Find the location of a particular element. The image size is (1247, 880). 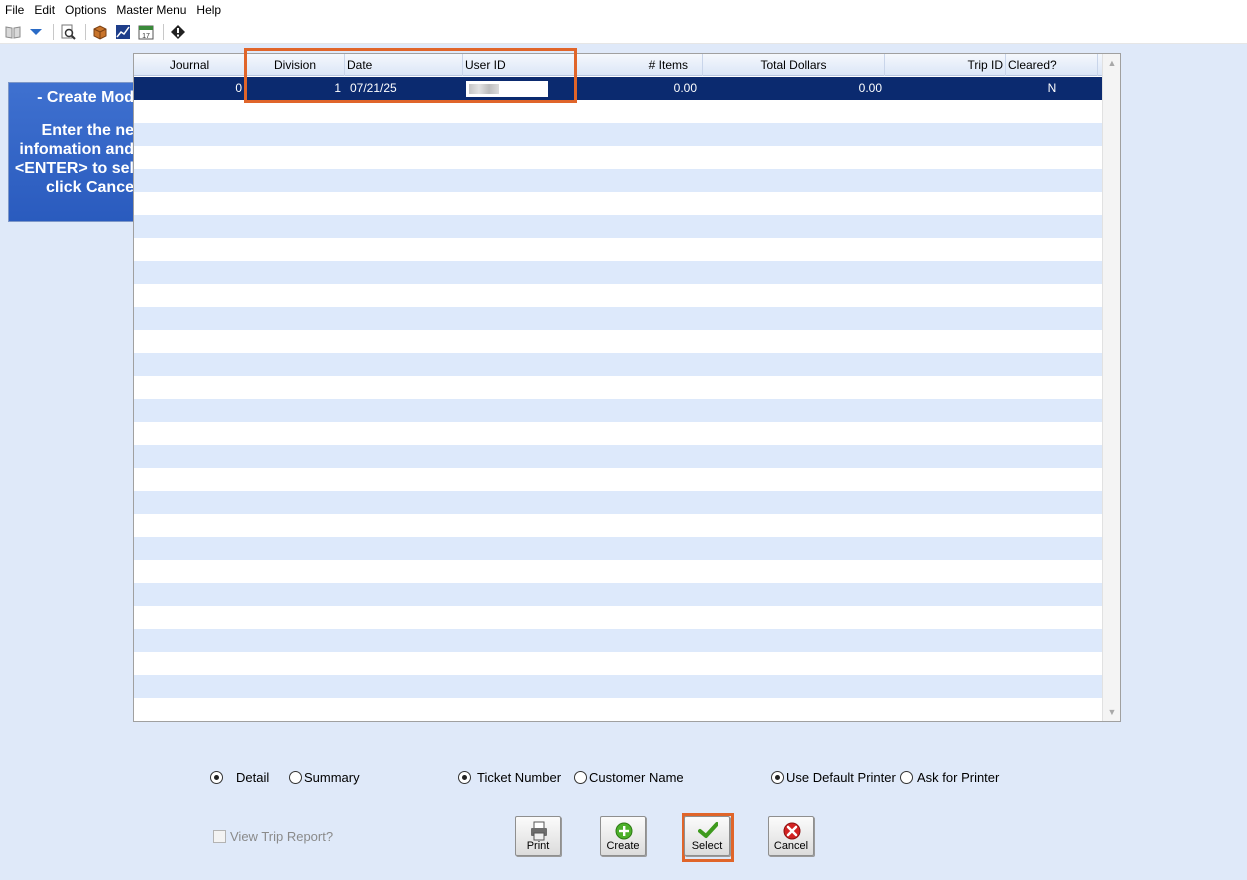

select-label: Select is located at coordinates (707, 846).